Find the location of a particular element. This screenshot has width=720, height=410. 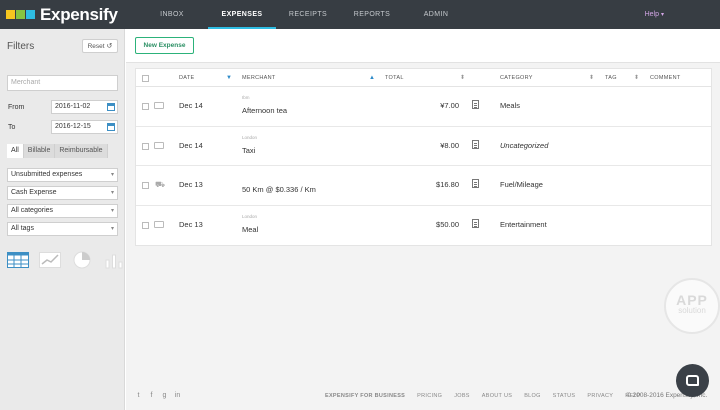

nav-admin: ADMIN is located at coordinates (436, 14).